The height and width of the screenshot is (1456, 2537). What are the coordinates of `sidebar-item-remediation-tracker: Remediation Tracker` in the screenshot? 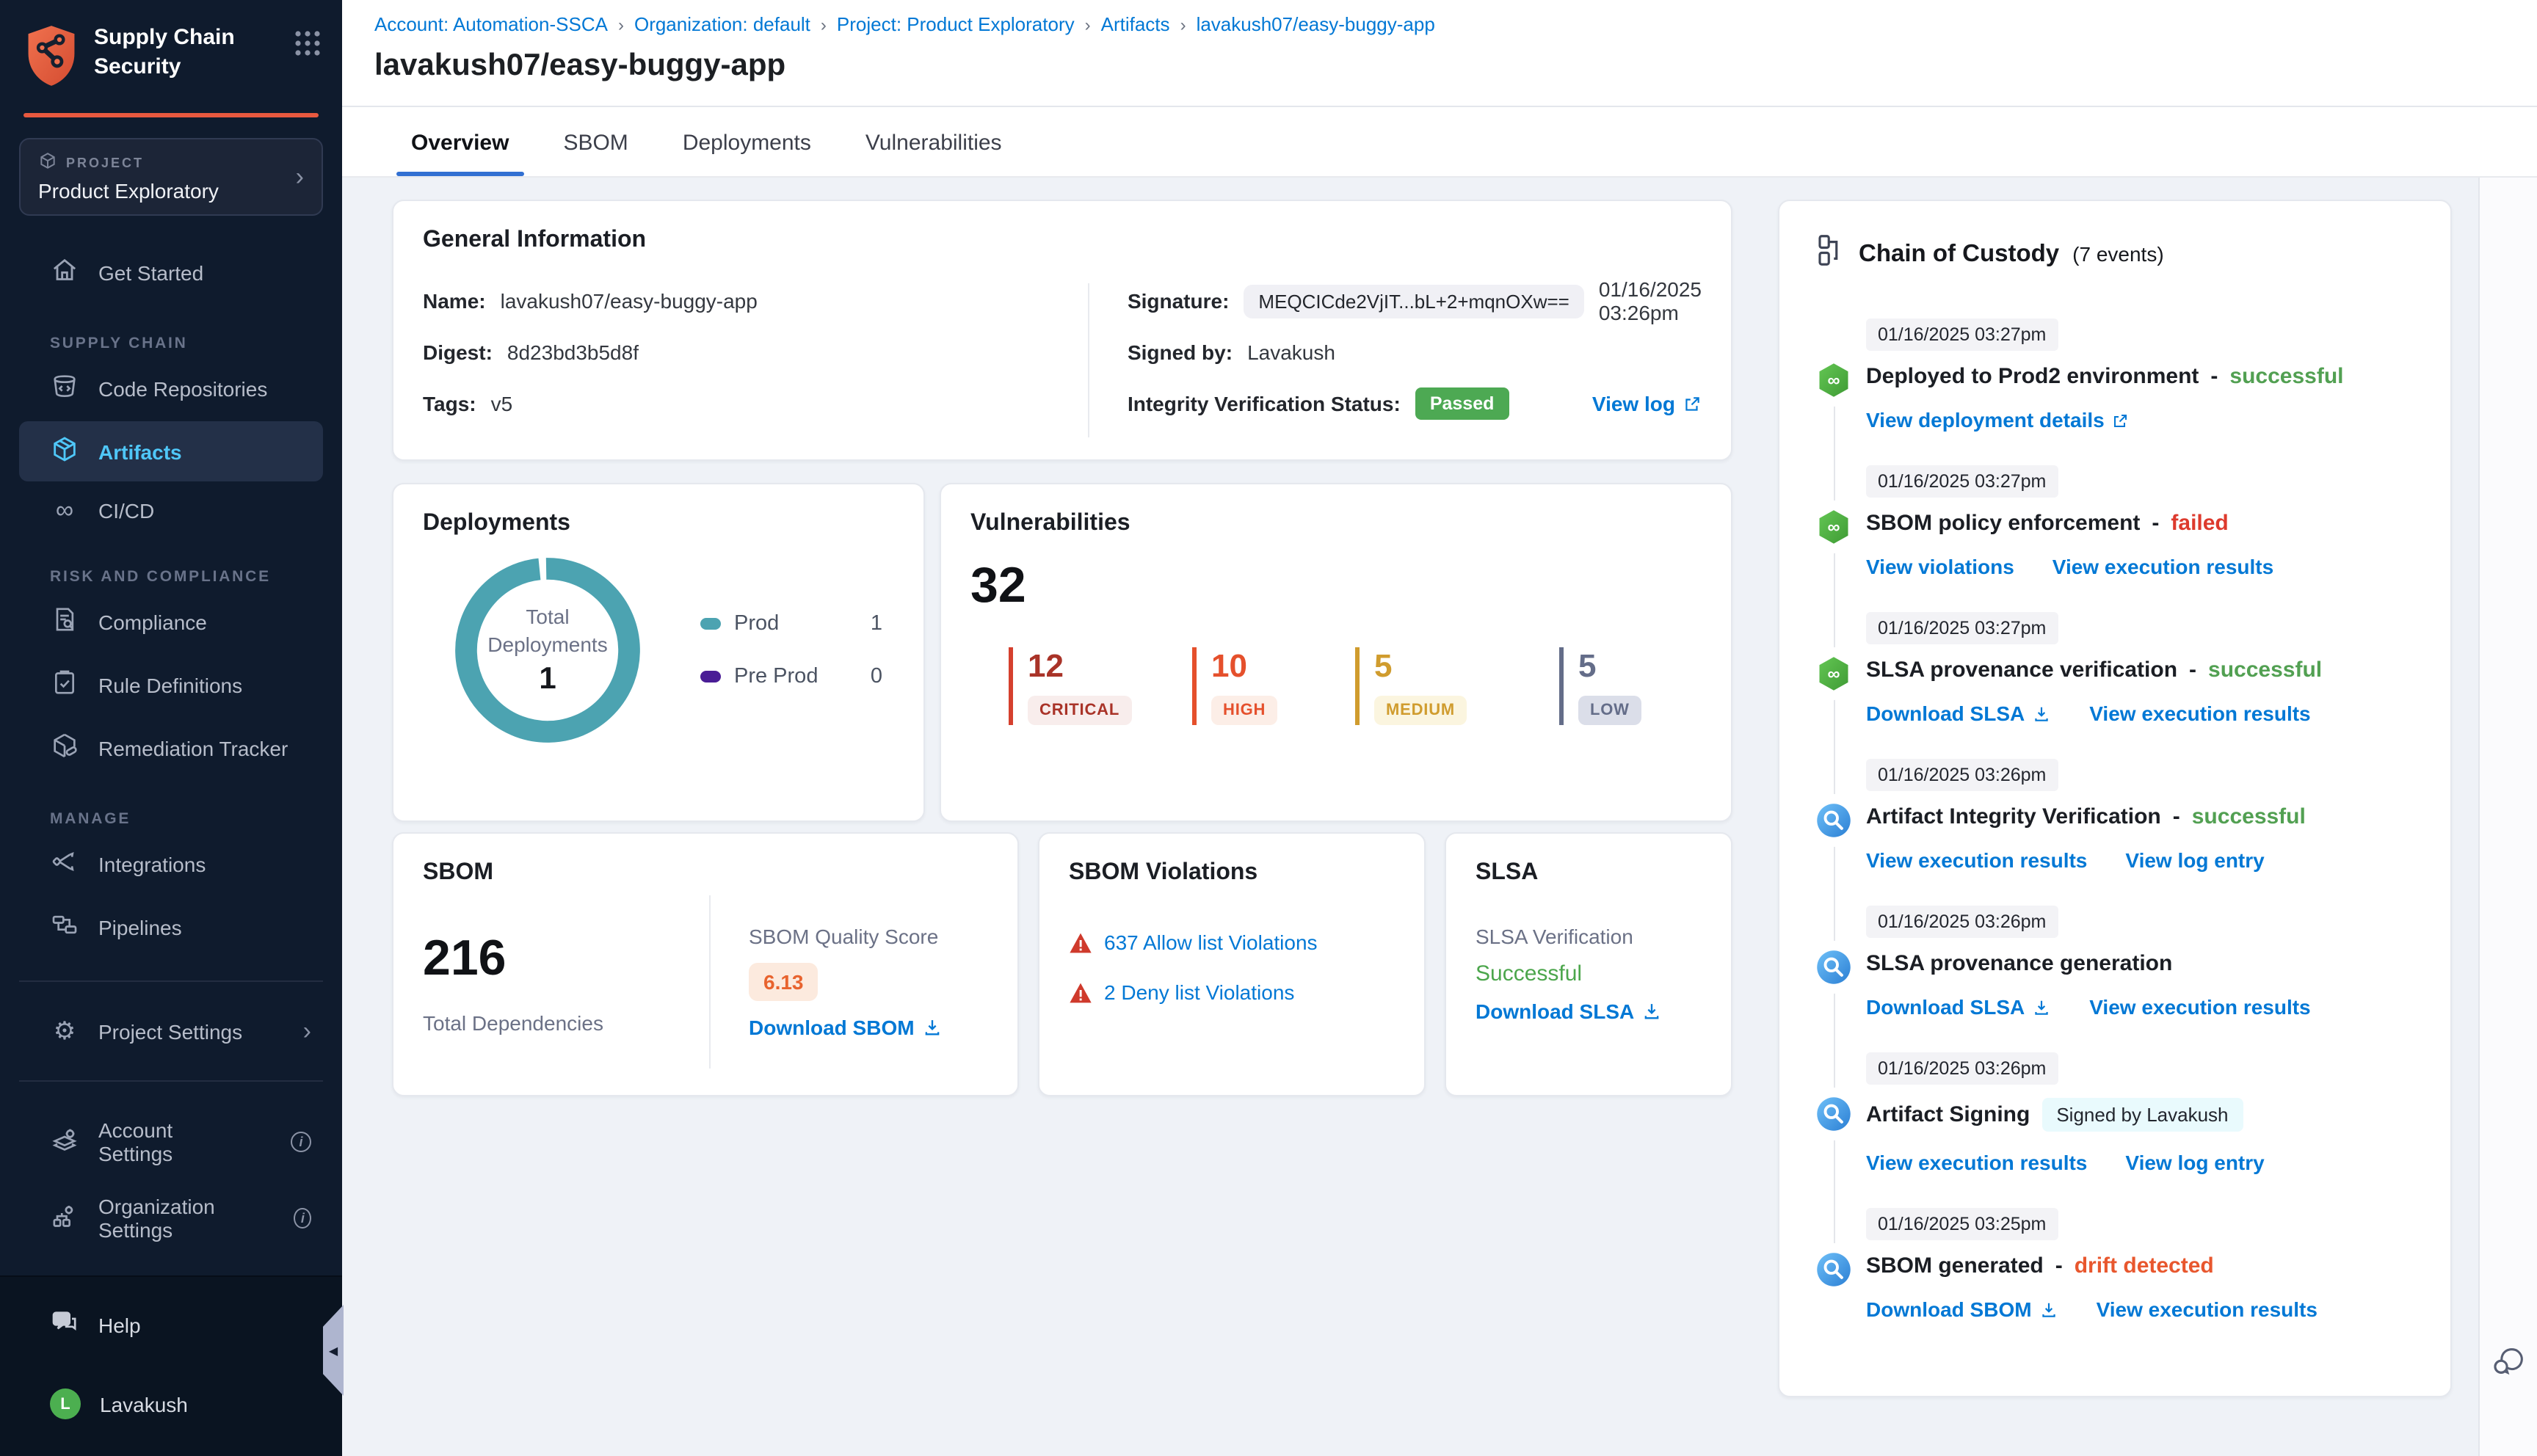 It's located at (171, 748).